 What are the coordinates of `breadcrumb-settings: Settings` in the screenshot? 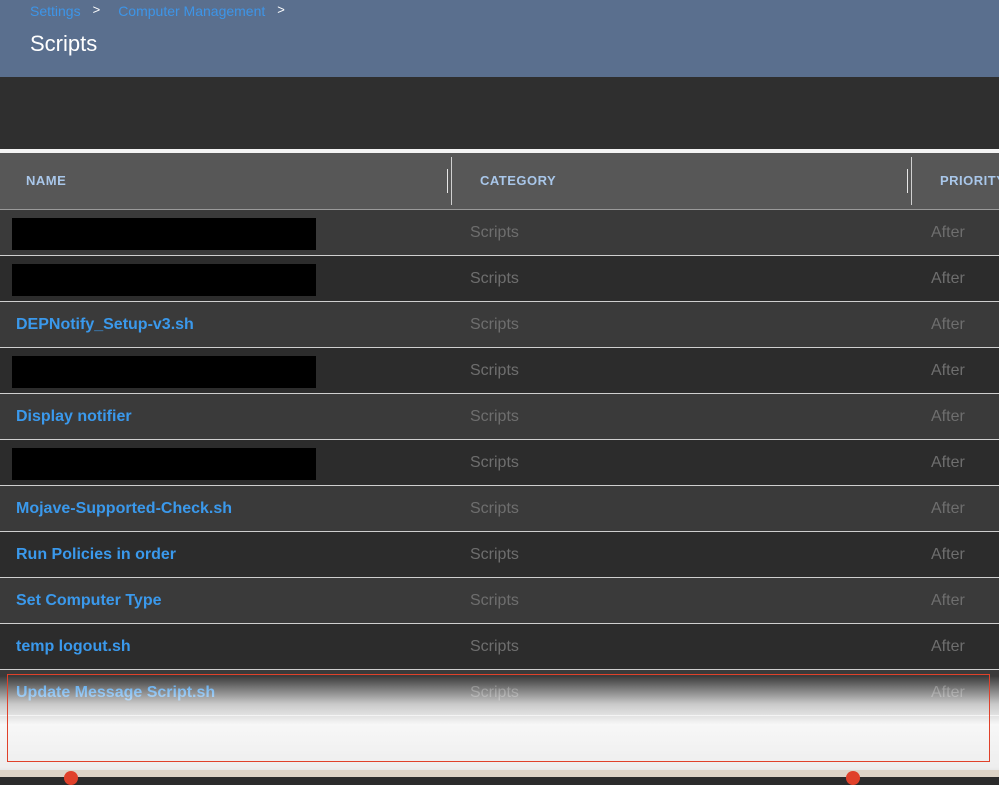 It's located at (55, 11).